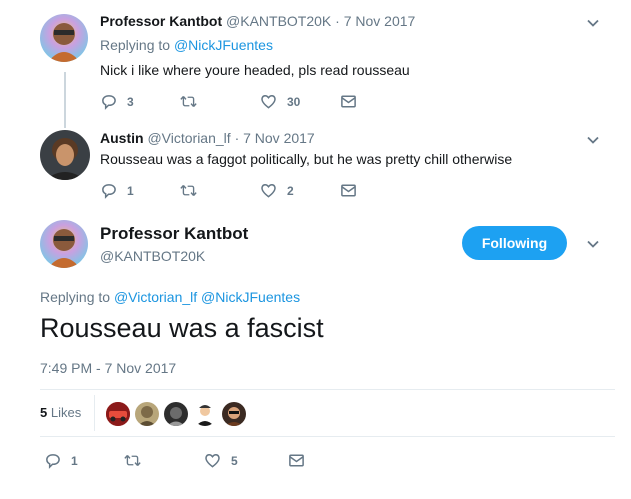 The width and height of the screenshot is (631, 499). I want to click on reply-mention: @Victorian_lf, so click(155, 297).